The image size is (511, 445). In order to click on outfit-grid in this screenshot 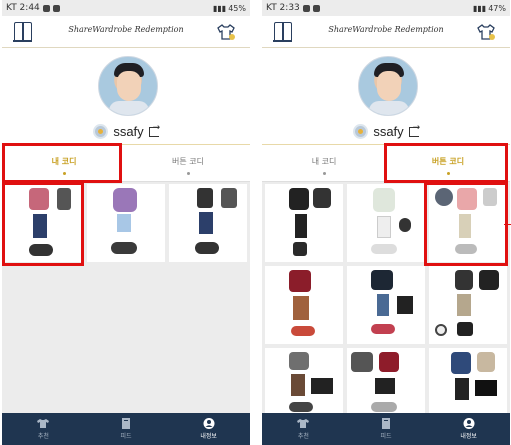, I will do `click(126, 223)`.